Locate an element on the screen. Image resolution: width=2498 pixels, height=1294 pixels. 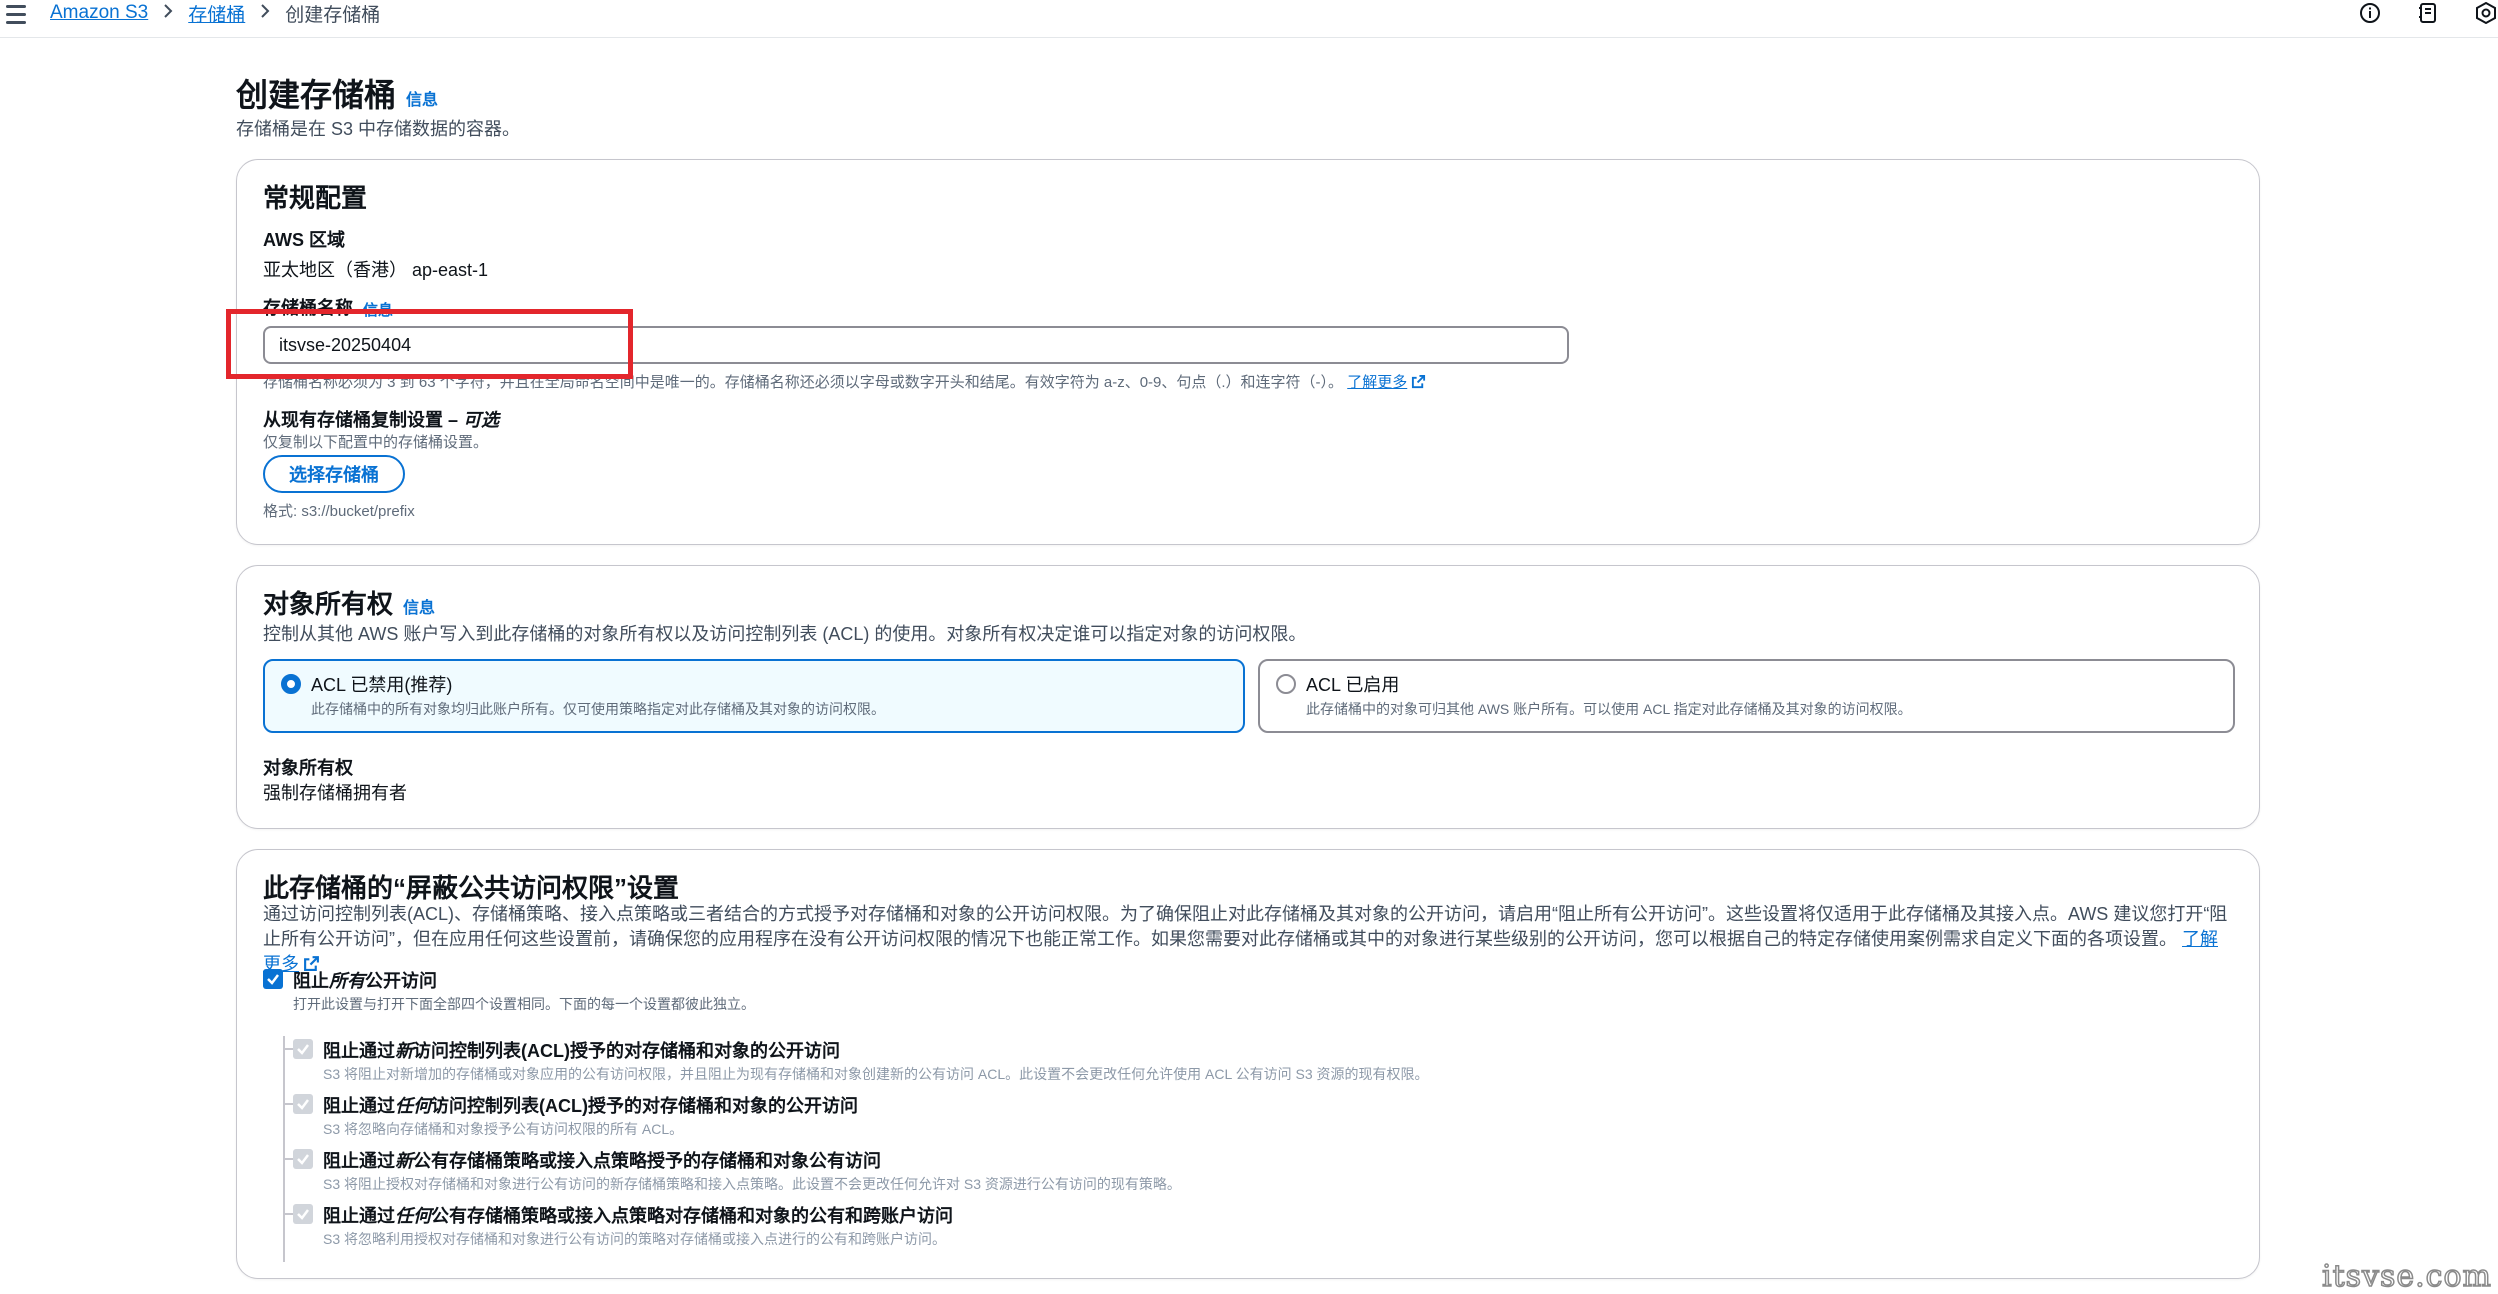
page-title-text: 创建存储桶 is located at coordinates (316, 95).